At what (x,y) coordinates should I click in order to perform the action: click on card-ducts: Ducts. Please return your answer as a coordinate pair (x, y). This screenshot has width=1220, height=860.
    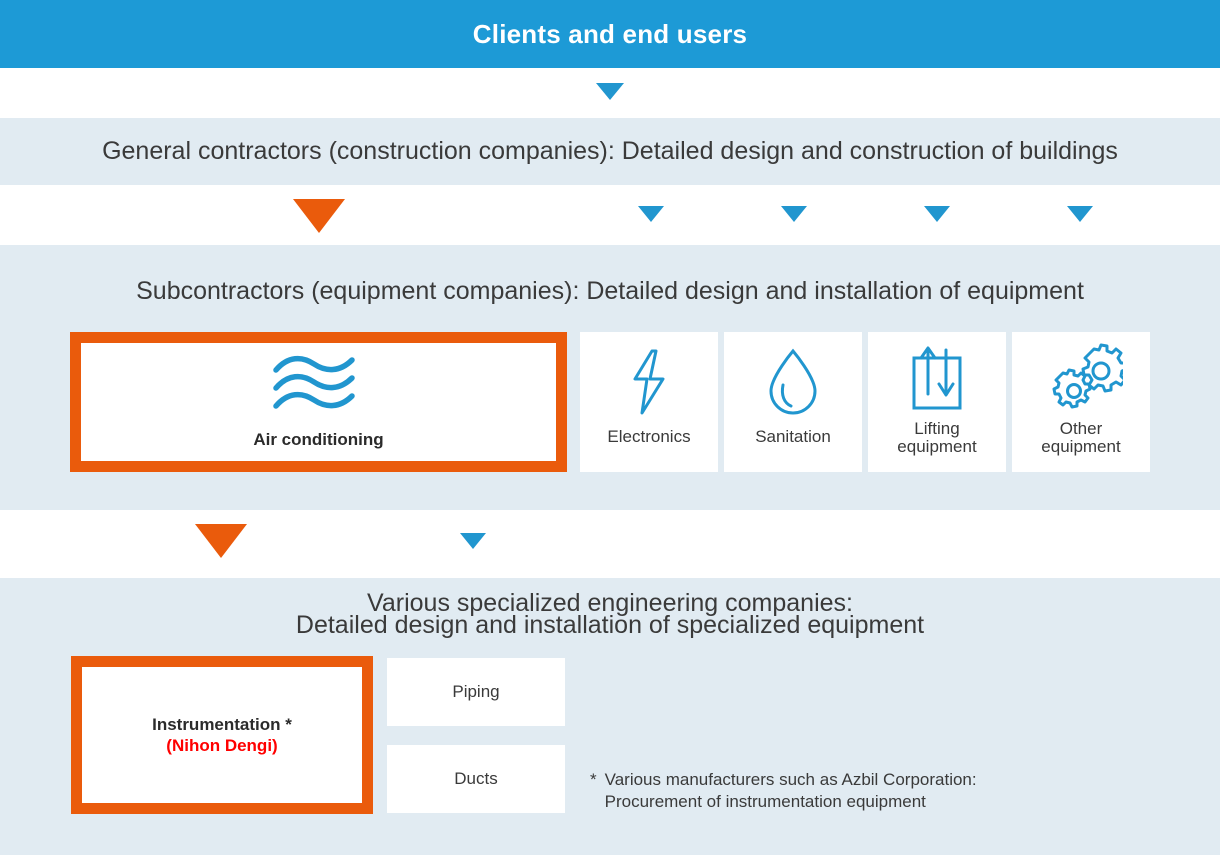
    Looking at the image, I should click on (476, 779).